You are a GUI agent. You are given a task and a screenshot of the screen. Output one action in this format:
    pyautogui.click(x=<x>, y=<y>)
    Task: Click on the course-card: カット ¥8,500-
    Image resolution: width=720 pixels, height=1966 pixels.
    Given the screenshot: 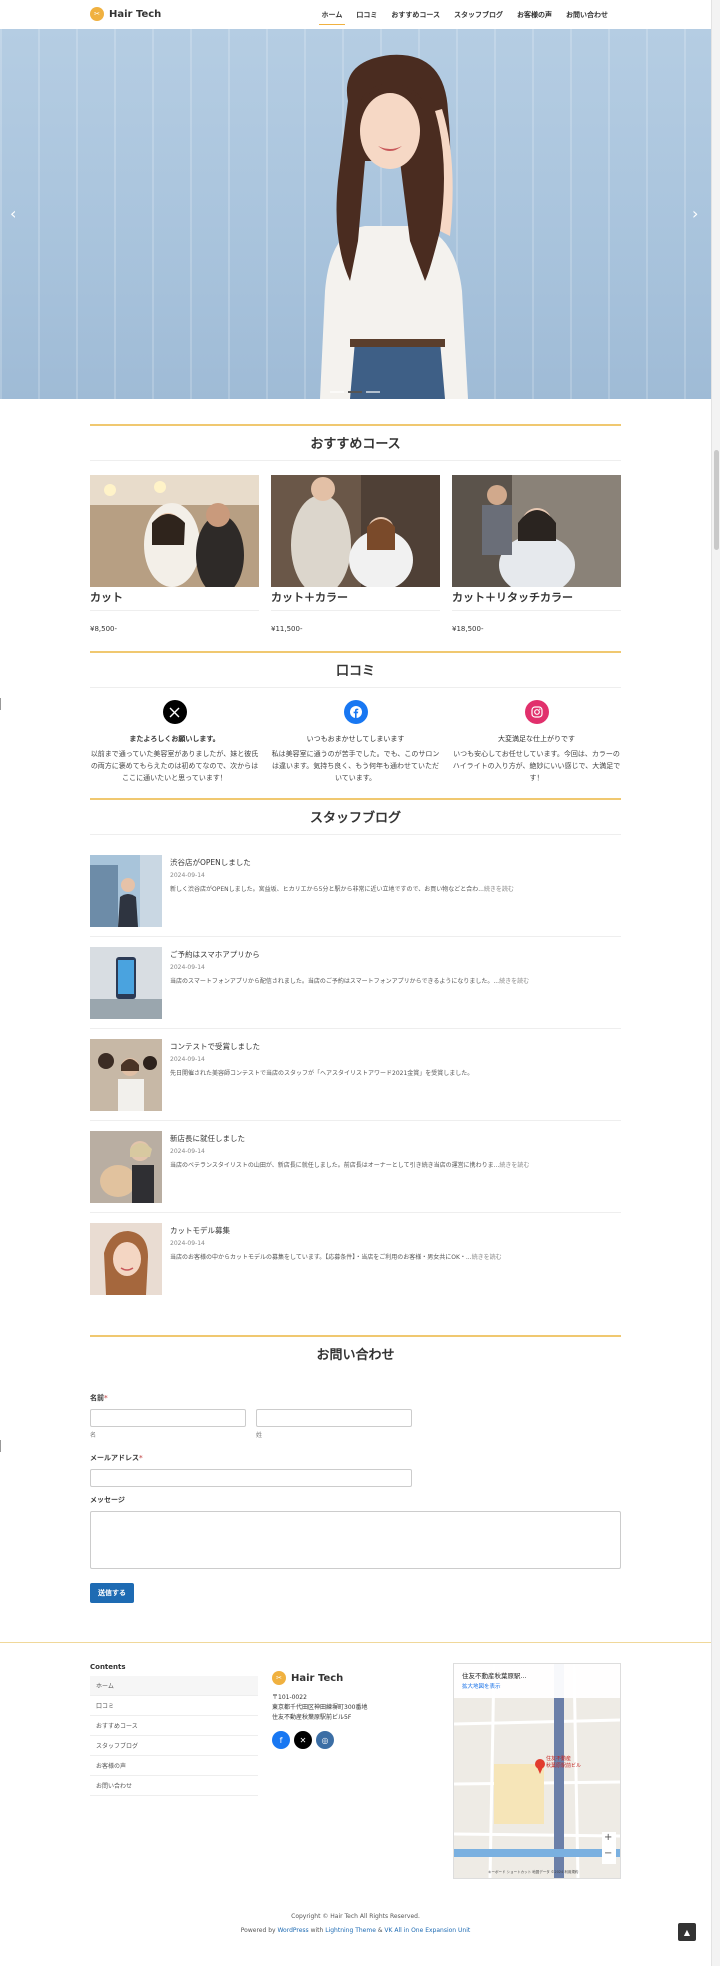 What is the action you would take?
    pyautogui.click(x=174, y=554)
    